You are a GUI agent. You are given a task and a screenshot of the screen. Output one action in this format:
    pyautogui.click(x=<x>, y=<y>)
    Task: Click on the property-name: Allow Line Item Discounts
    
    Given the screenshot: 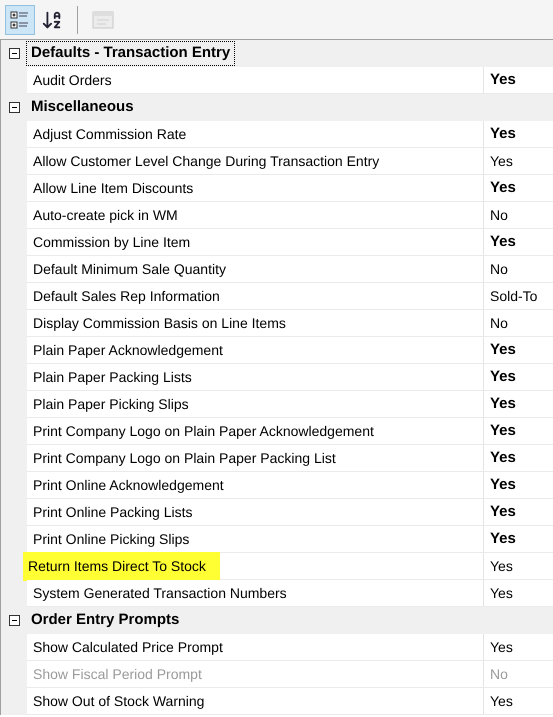 What is the action you would take?
    pyautogui.click(x=113, y=188)
    